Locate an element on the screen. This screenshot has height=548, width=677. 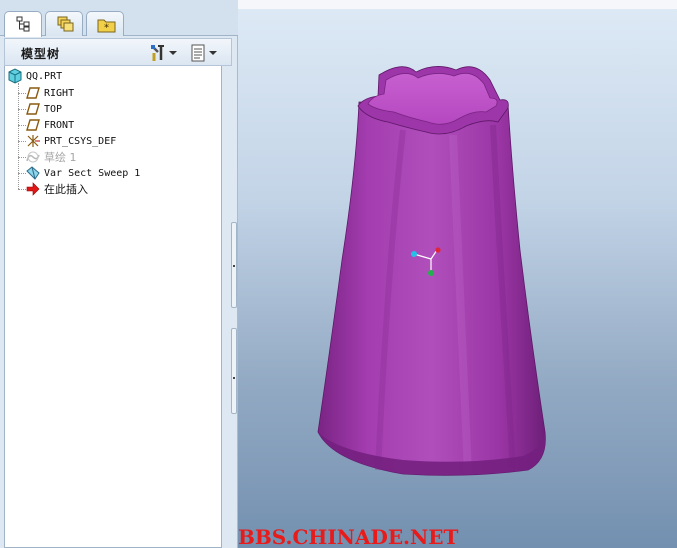
tree-item-label: 在此插入 is located at coordinates (66, 189).